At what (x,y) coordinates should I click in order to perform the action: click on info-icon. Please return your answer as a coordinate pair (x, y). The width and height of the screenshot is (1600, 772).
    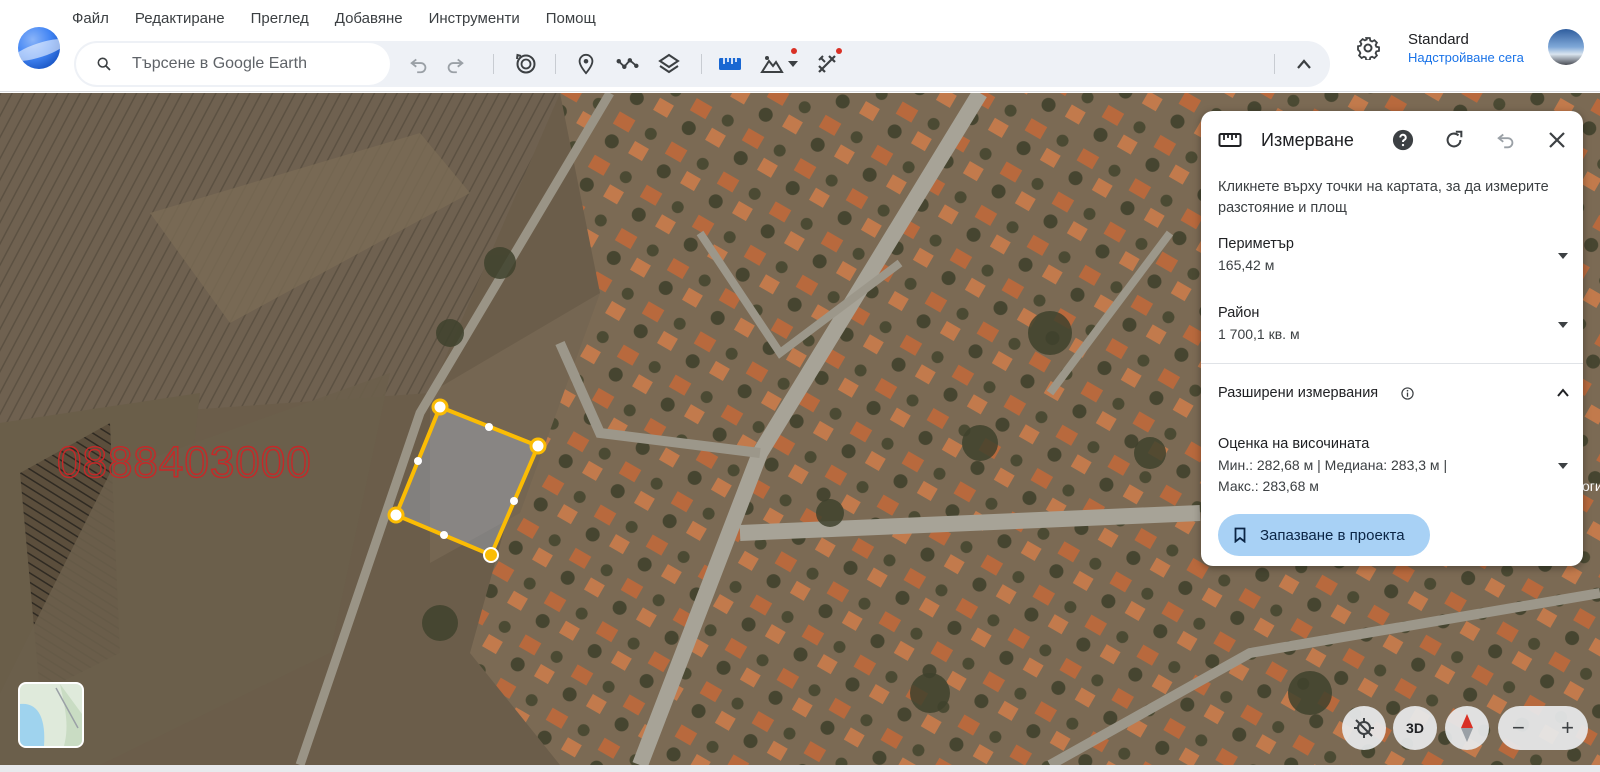
    Looking at the image, I should click on (1407, 393).